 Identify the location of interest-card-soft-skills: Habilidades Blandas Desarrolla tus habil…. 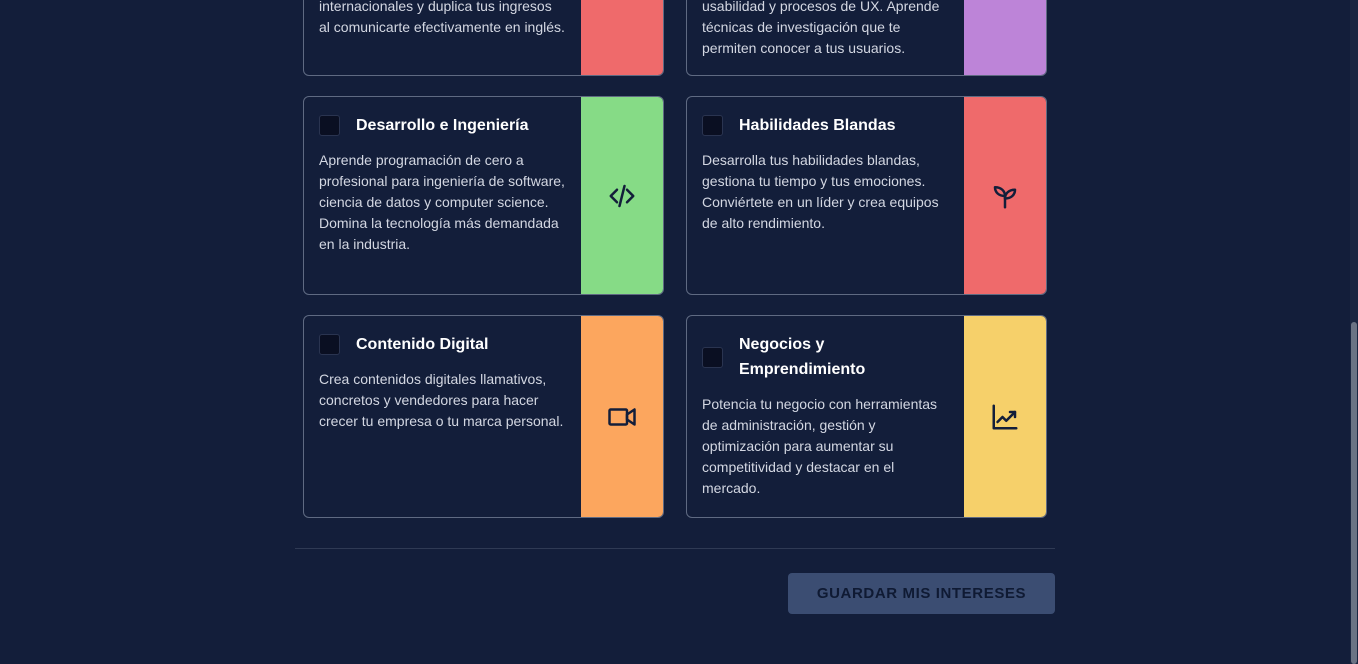
(866, 195).